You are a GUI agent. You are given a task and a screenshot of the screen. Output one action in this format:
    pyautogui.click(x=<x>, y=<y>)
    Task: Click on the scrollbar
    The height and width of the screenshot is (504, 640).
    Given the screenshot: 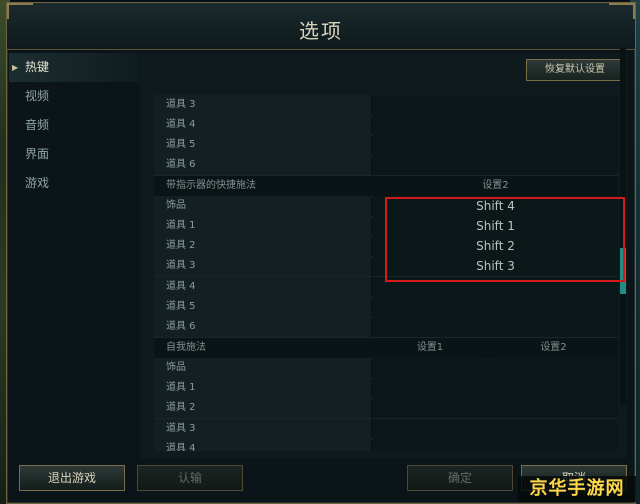 What is the action you would take?
    pyautogui.click(x=623, y=226)
    